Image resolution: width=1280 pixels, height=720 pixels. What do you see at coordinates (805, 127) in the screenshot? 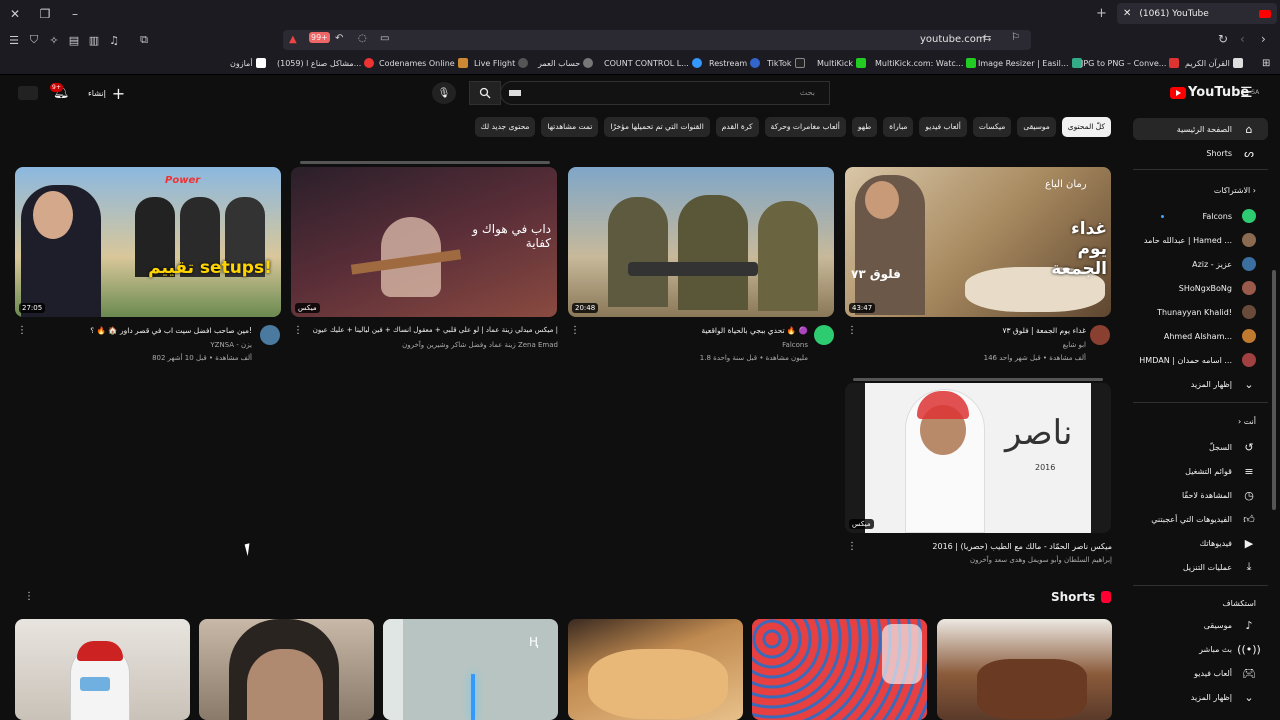
I see `chip: ألعاب مغامرات وحركة` at bounding box center [805, 127].